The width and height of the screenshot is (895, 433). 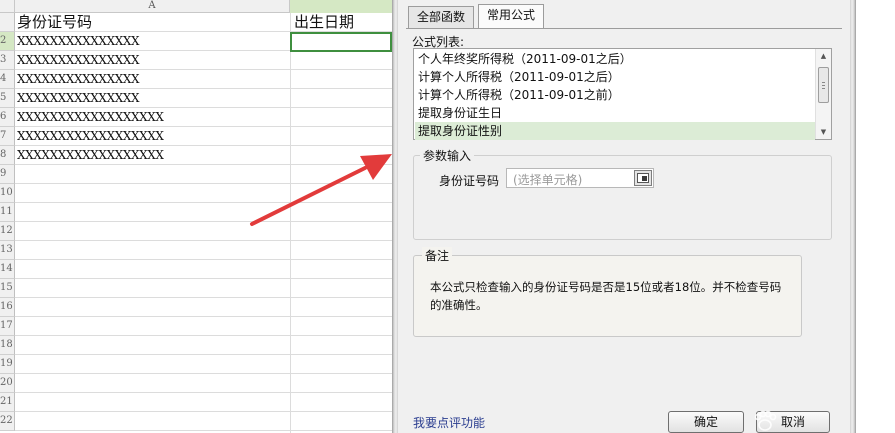 What do you see at coordinates (7, 421) in the screenshot?
I see `row-header: 22` at bounding box center [7, 421].